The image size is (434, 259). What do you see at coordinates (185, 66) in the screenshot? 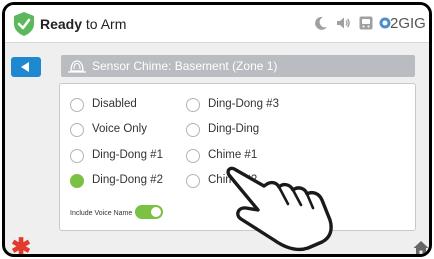
I see `page-title: Sensor Chime: Basement (Zone 1)` at bounding box center [185, 66].